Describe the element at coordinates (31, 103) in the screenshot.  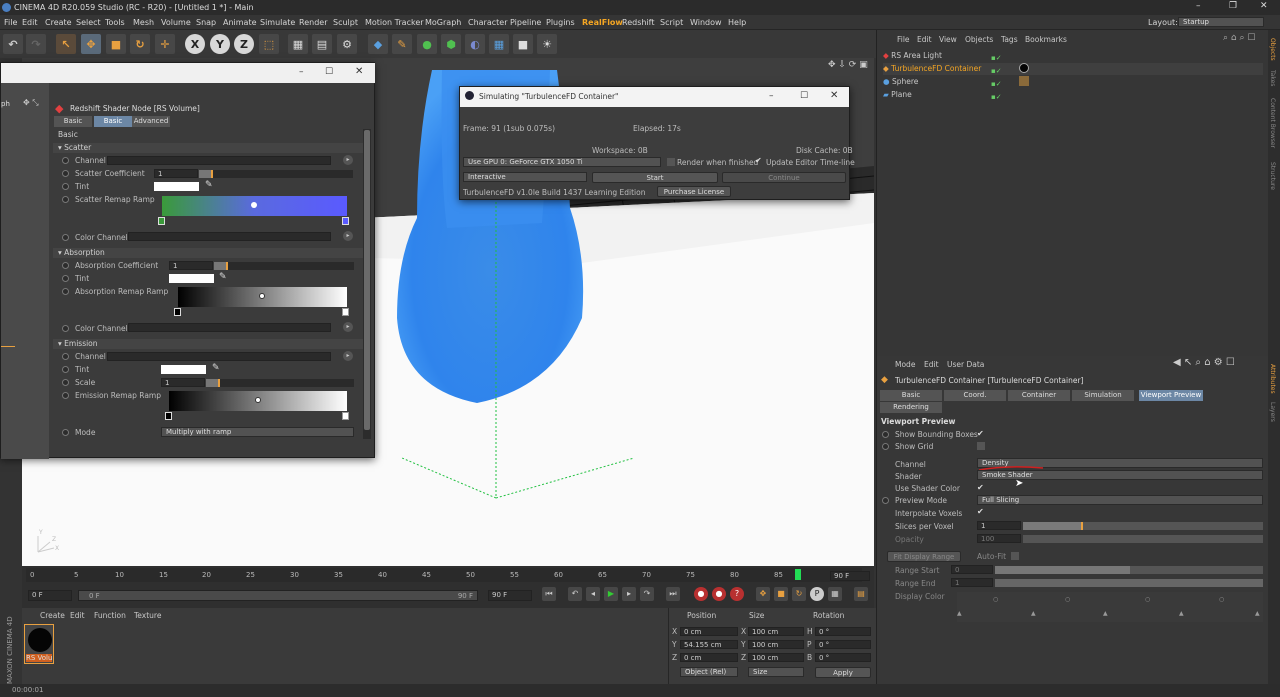
I see `node-panel-icons: ✥ ⤡` at that location.